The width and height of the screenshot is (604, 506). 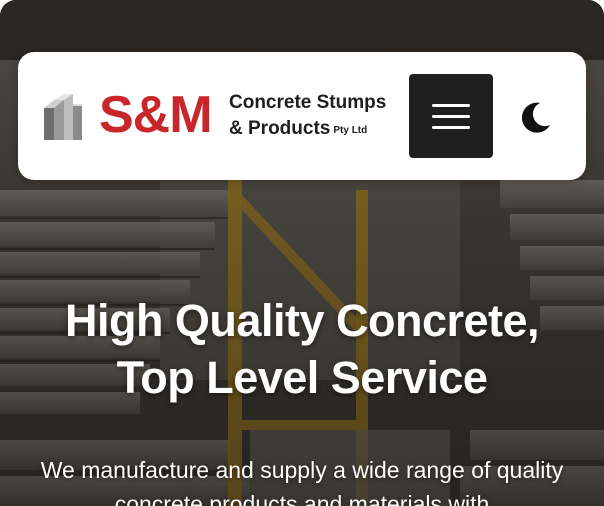 What do you see at coordinates (280, 128) in the screenshot?
I see `logo-line-2-text: & Products` at bounding box center [280, 128].